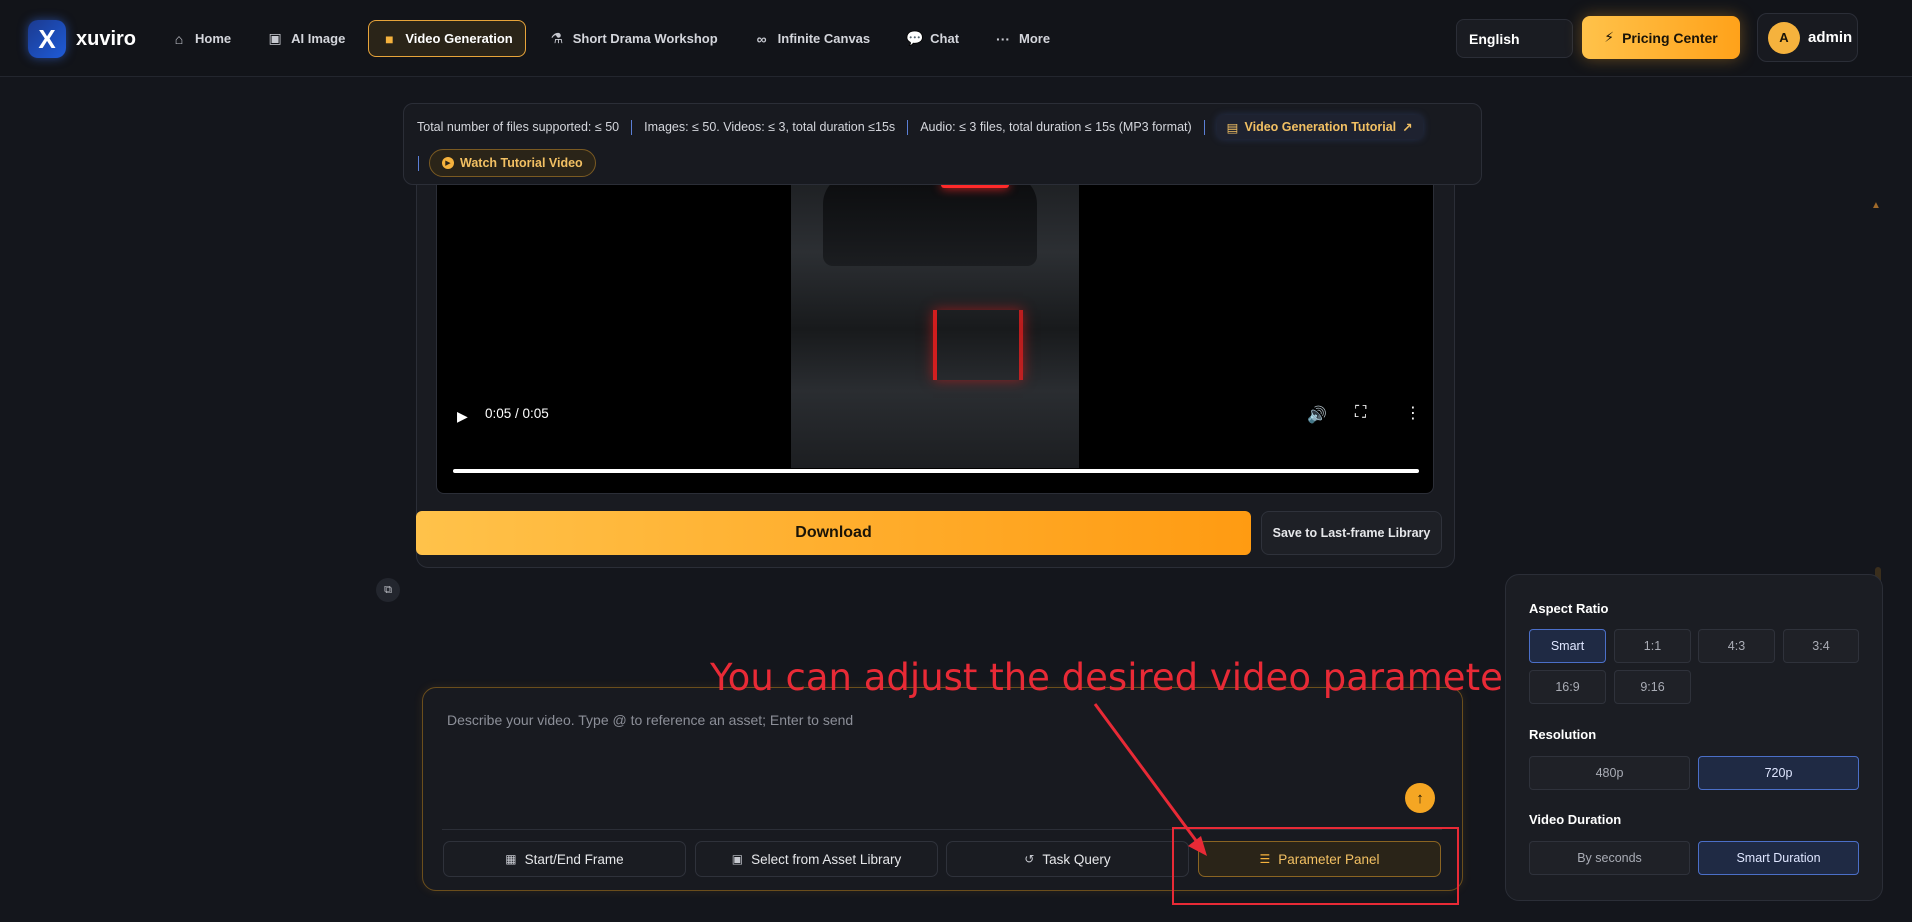  I want to click on aspect-ratio-title: Aspect Ratio, so click(1569, 608).